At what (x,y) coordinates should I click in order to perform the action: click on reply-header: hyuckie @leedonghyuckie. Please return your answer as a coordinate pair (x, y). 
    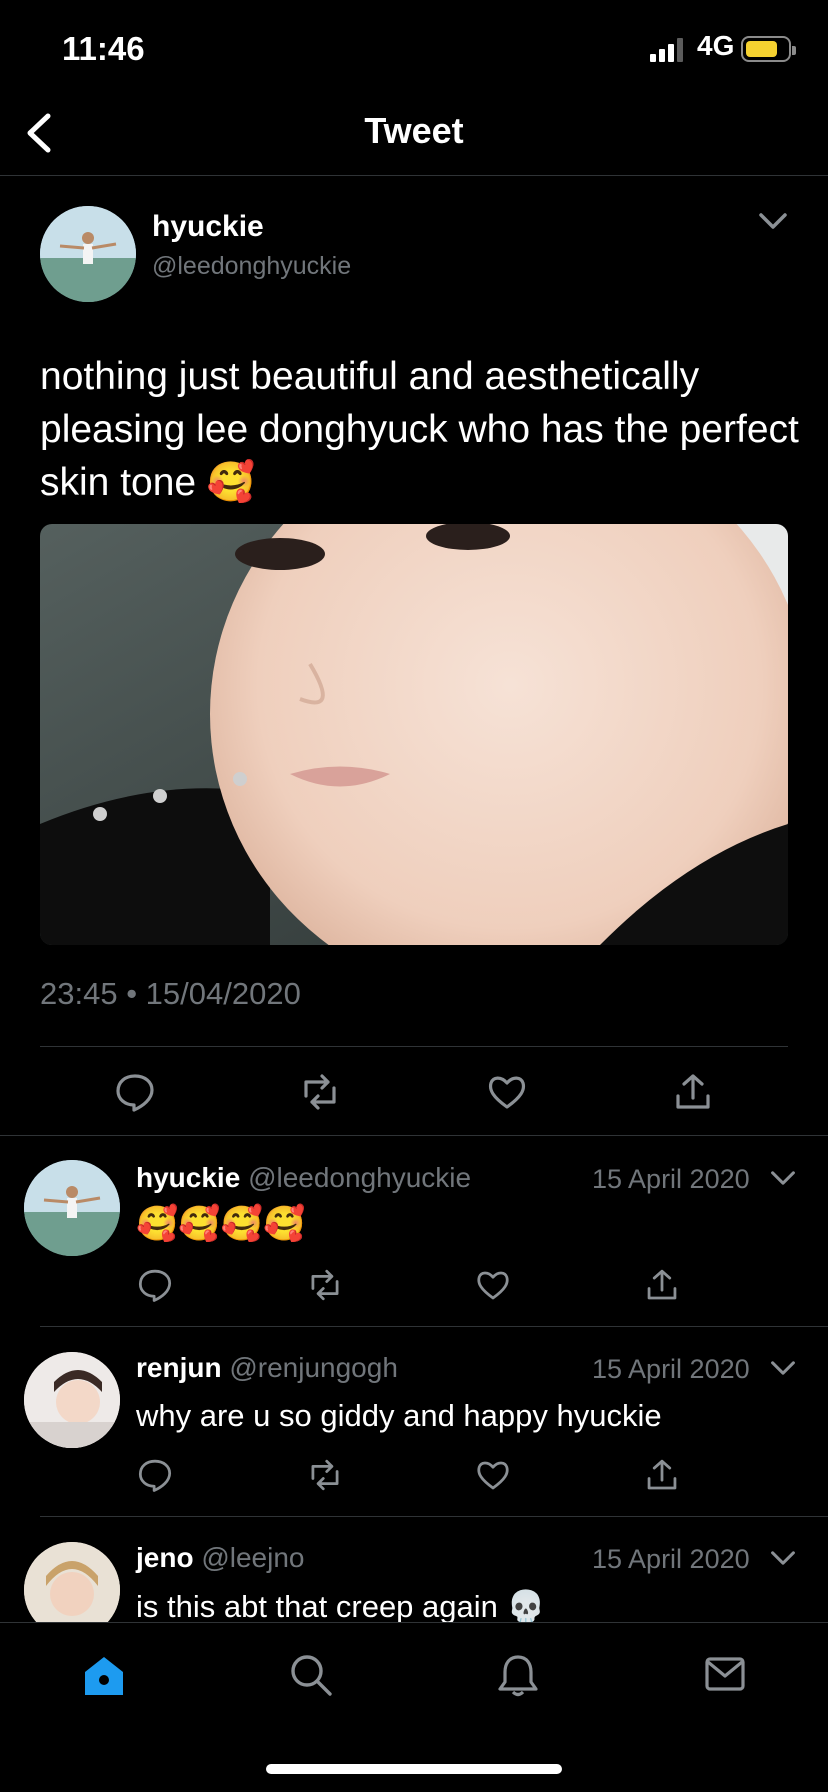
    Looking at the image, I should click on (303, 1178).